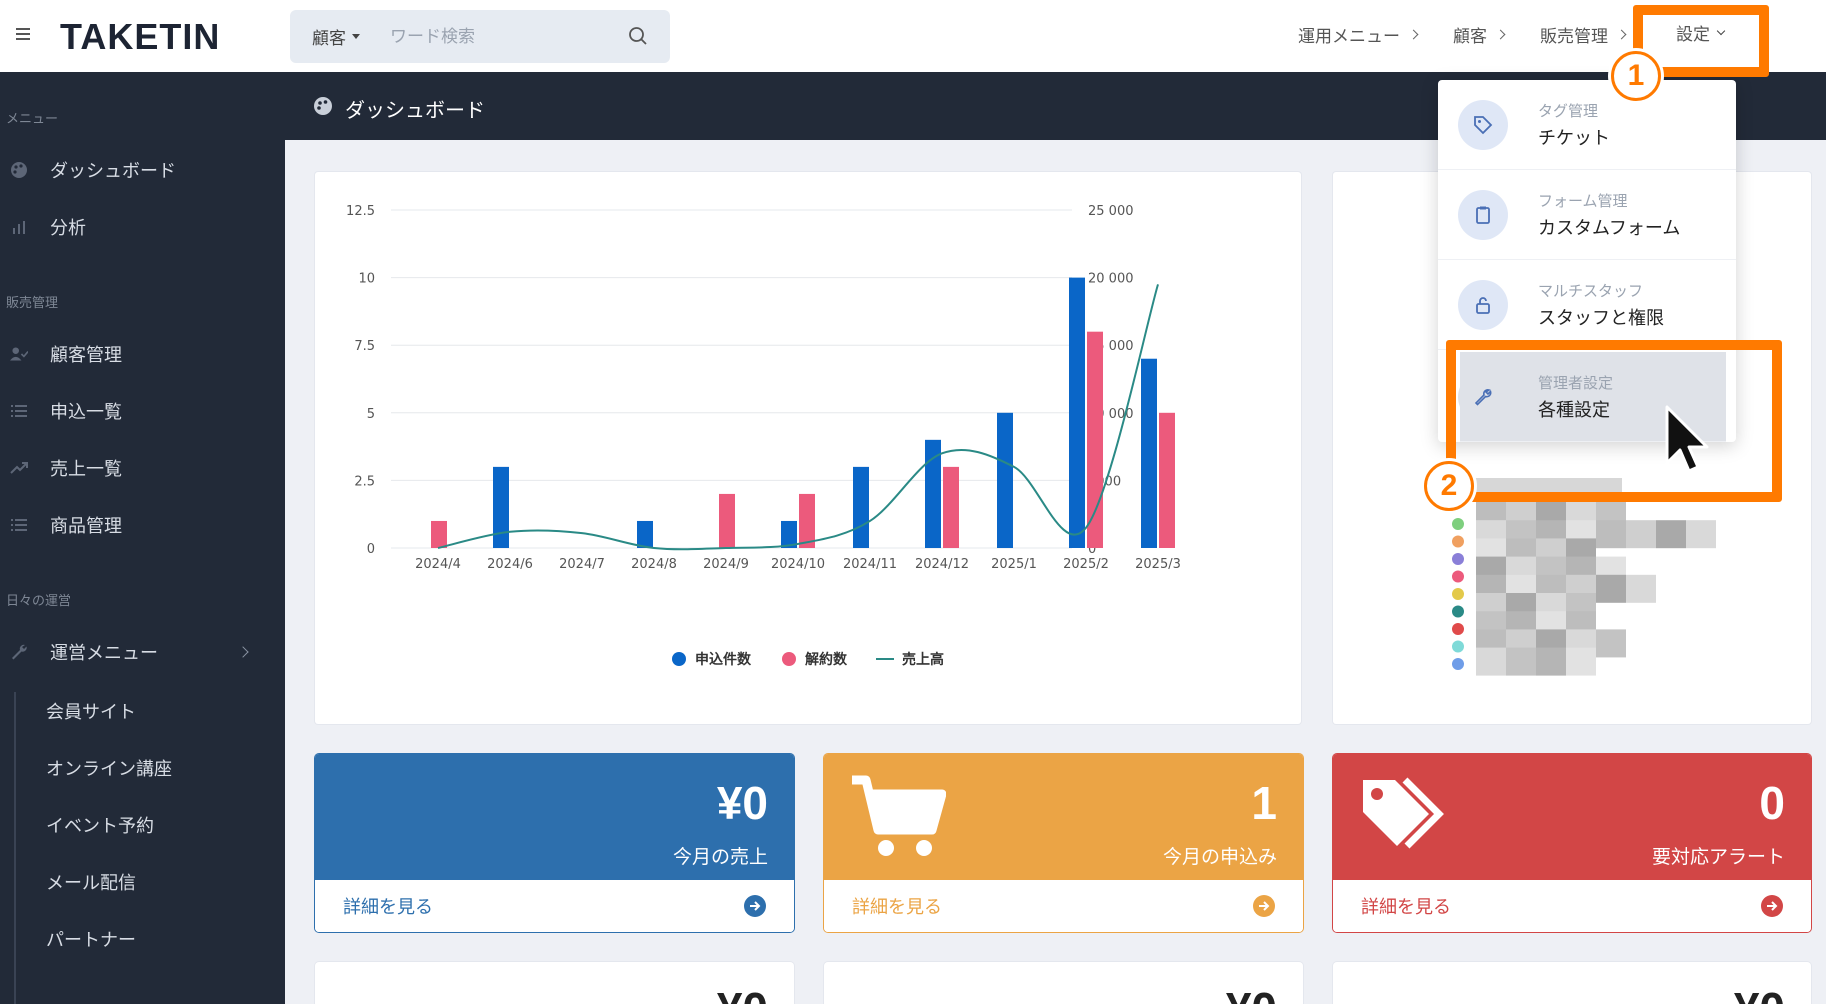  Describe the element at coordinates (366, 279) in the screenshot. I see `y-left-tick-label: 10` at that location.